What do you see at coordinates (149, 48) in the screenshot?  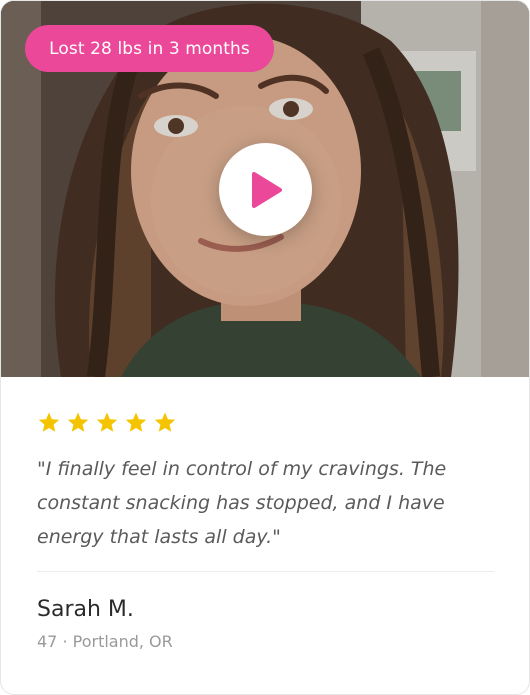 I see `result-badge: Lost 28 lbs in 3 months` at bounding box center [149, 48].